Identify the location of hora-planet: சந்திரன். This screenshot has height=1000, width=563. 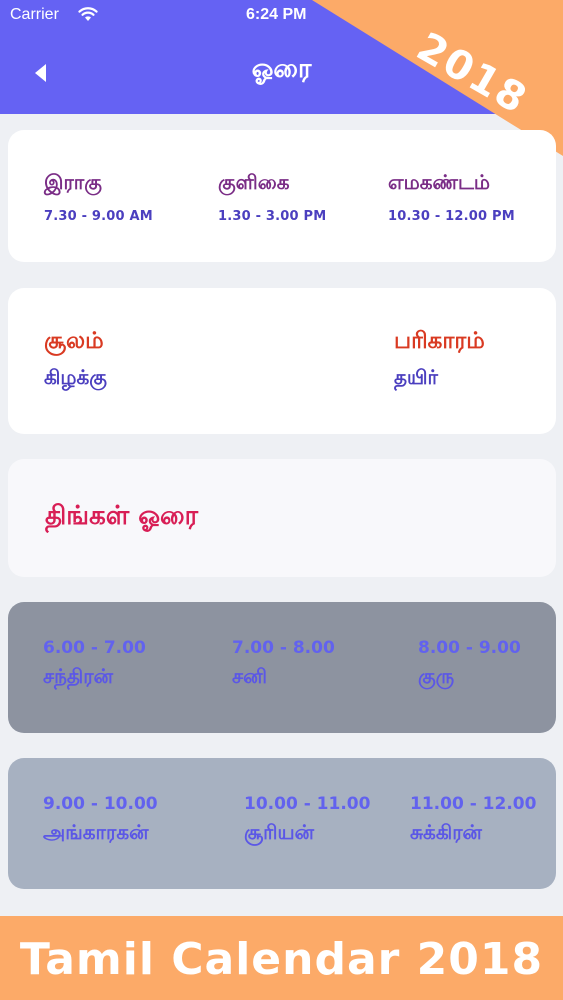
(78, 676).